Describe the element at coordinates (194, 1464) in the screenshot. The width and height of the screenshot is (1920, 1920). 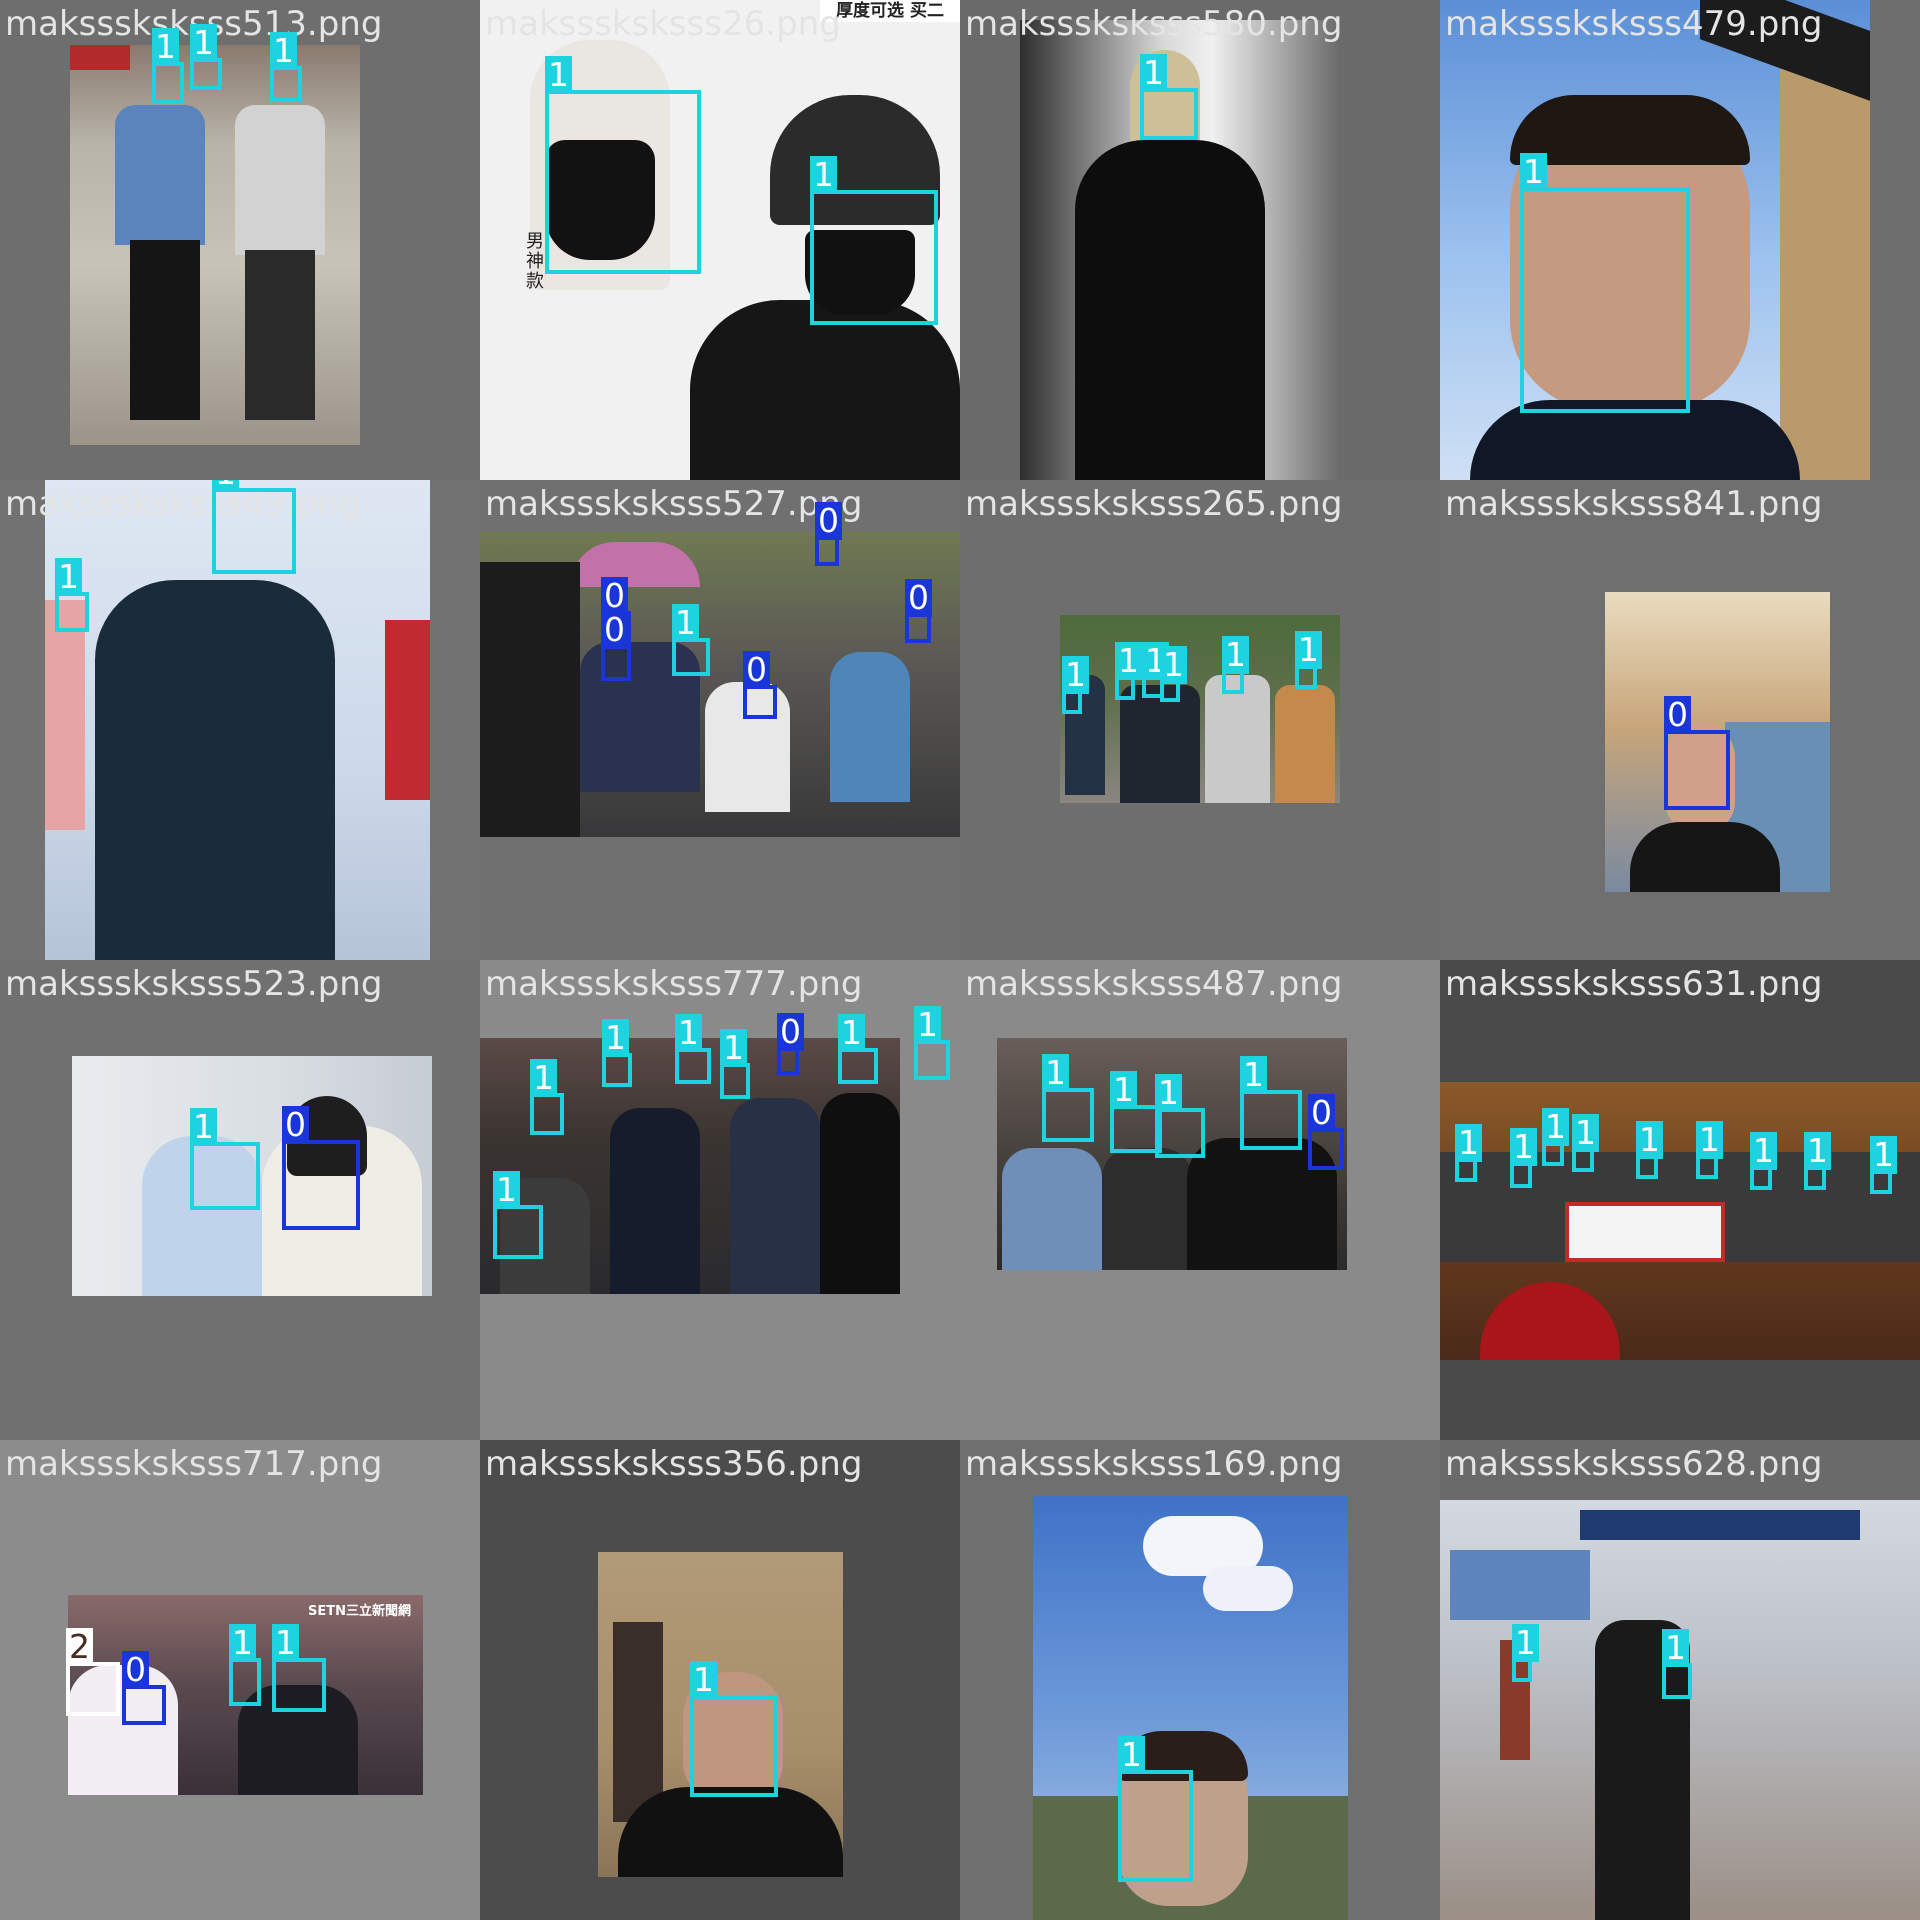
I see `filename-label: maksssksksss717.png` at that location.